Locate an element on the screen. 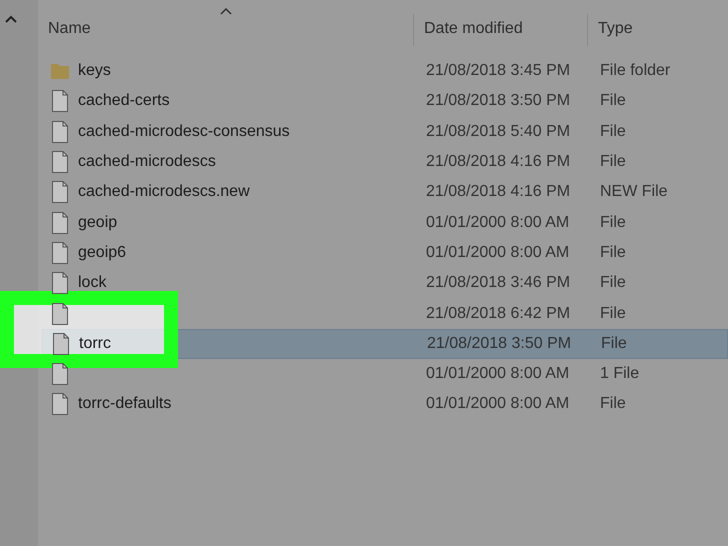  date-modified: 21/08/2018 3:46 PM is located at coordinates (498, 283).